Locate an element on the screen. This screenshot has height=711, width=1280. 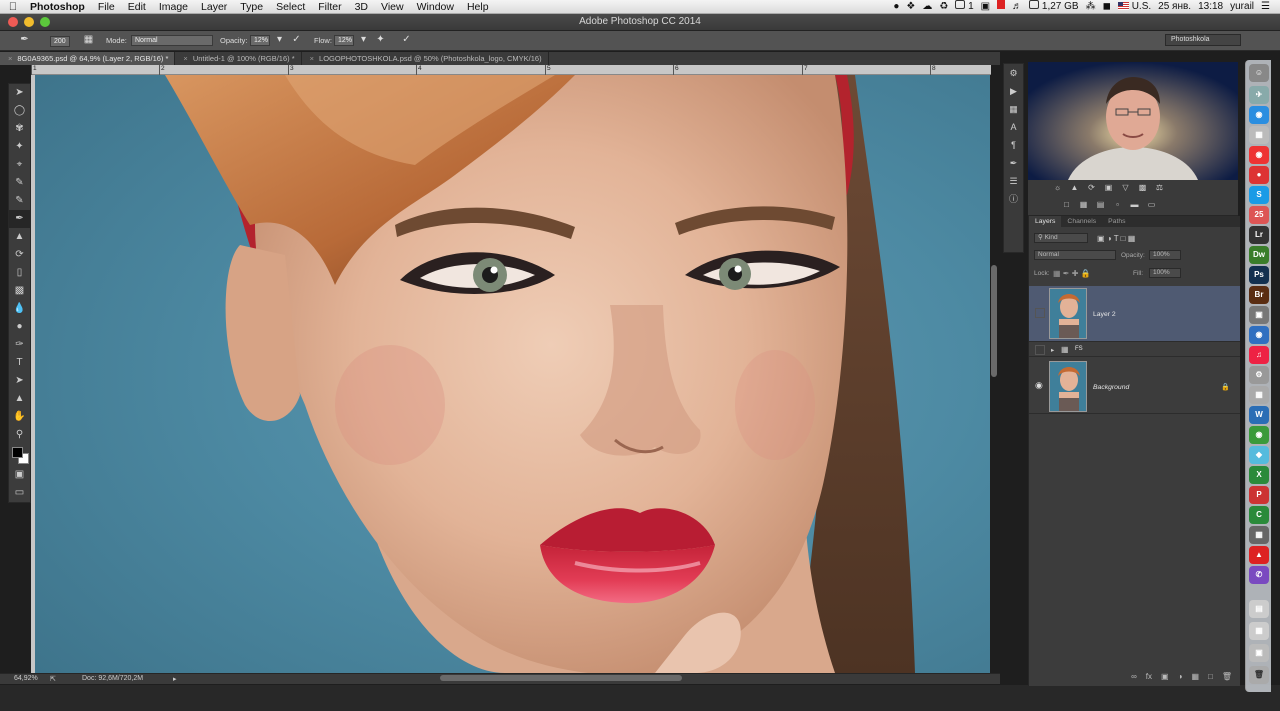
photoshop-dock-icon: Ps is located at coordinates (1259, 275).